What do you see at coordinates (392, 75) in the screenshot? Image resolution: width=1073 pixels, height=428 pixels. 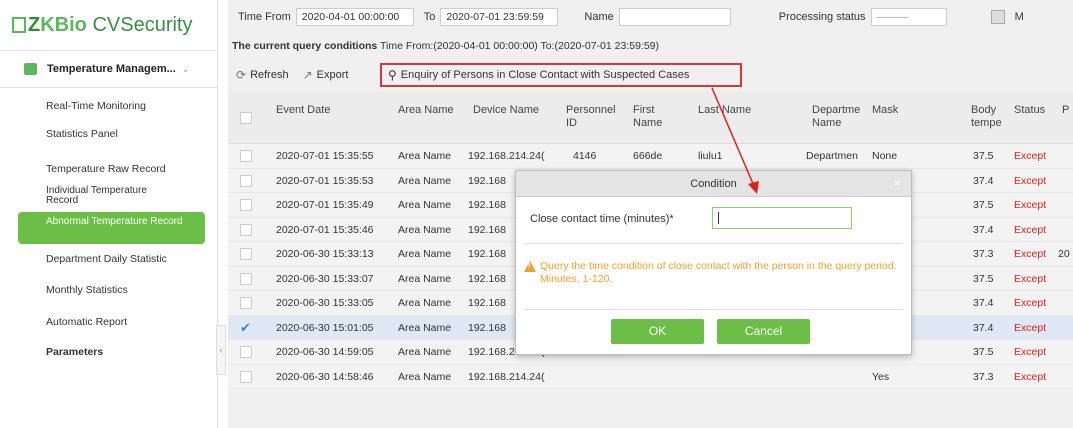 I see `search-icon: ⚲` at bounding box center [392, 75].